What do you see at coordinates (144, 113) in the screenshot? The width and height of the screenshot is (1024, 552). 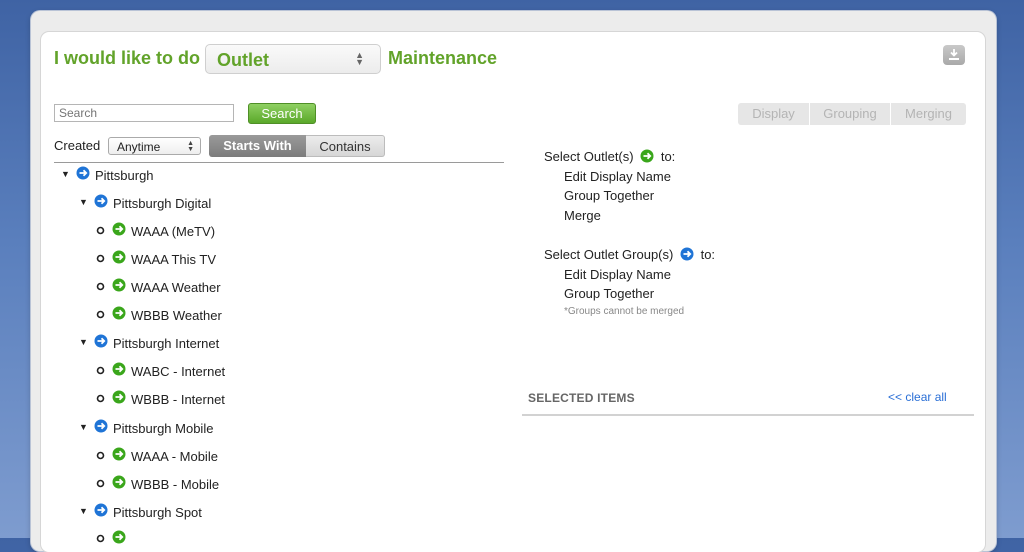 I see `search-input` at bounding box center [144, 113].